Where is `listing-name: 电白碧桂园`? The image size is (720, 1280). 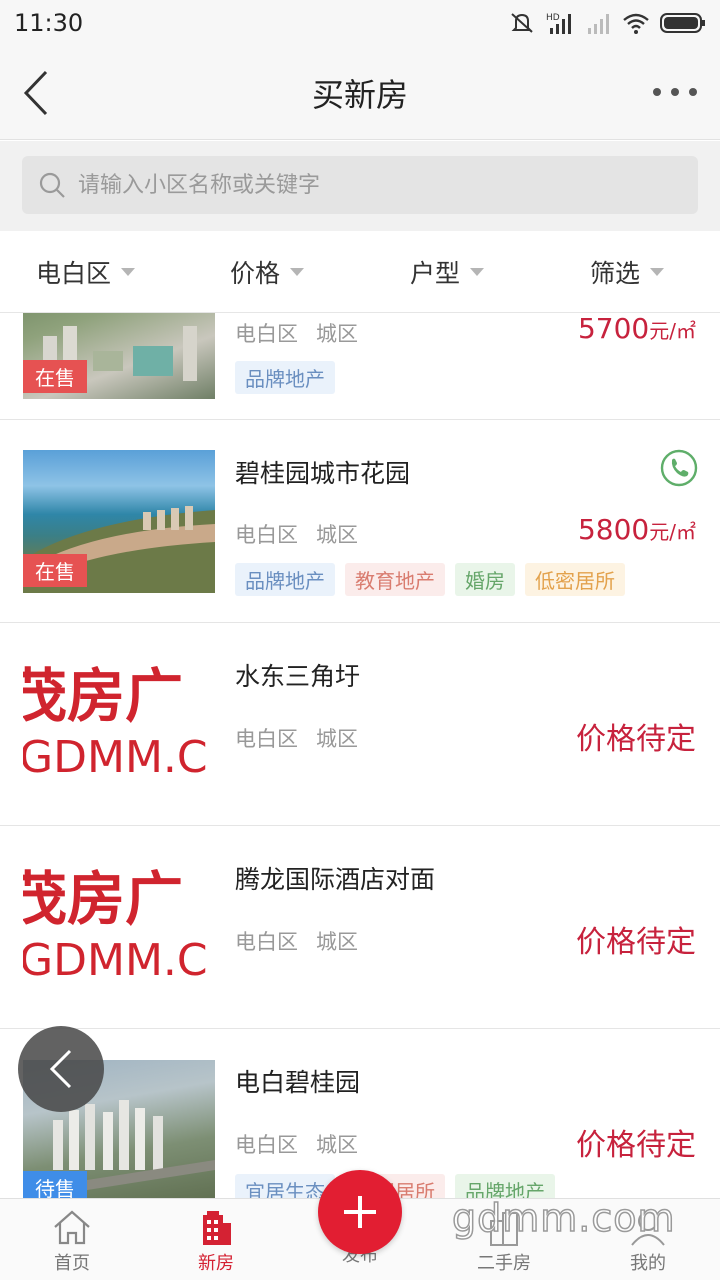 listing-name: 电白碧桂园 is located at coordinates (298, 1082).